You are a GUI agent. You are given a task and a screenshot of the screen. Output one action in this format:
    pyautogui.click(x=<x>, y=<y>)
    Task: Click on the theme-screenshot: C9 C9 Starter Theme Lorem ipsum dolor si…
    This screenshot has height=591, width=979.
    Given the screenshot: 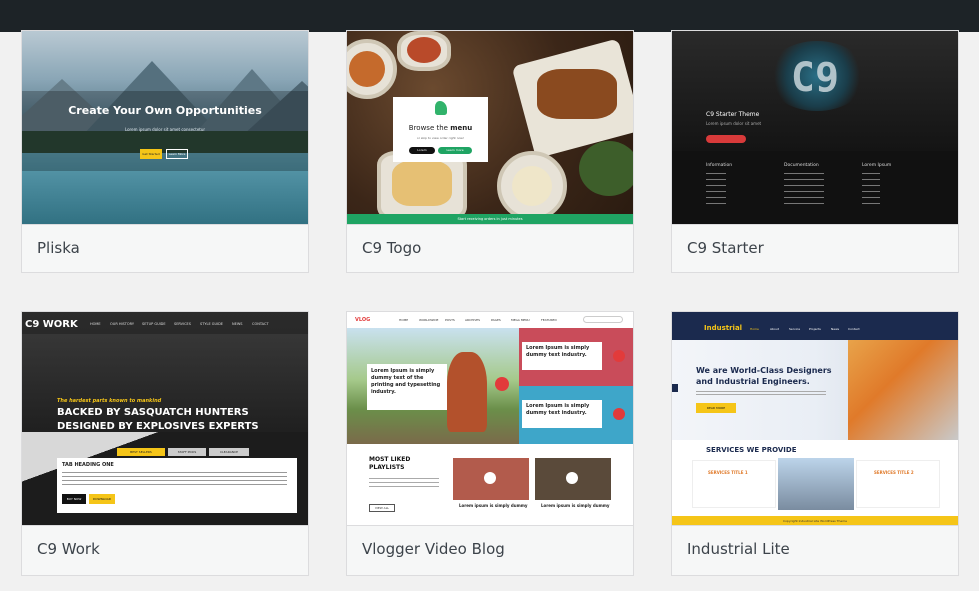 What is the action you would take?
    pyautogui.click(x=815, y=127)
    